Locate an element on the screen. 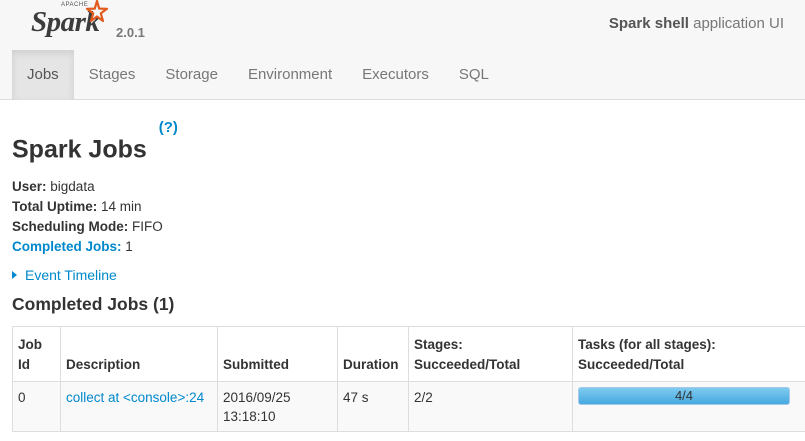 The width and height of the screenshot is (805, 441). completed-jobs-link: Completed Jobs: is located at coordinates (67, 246).